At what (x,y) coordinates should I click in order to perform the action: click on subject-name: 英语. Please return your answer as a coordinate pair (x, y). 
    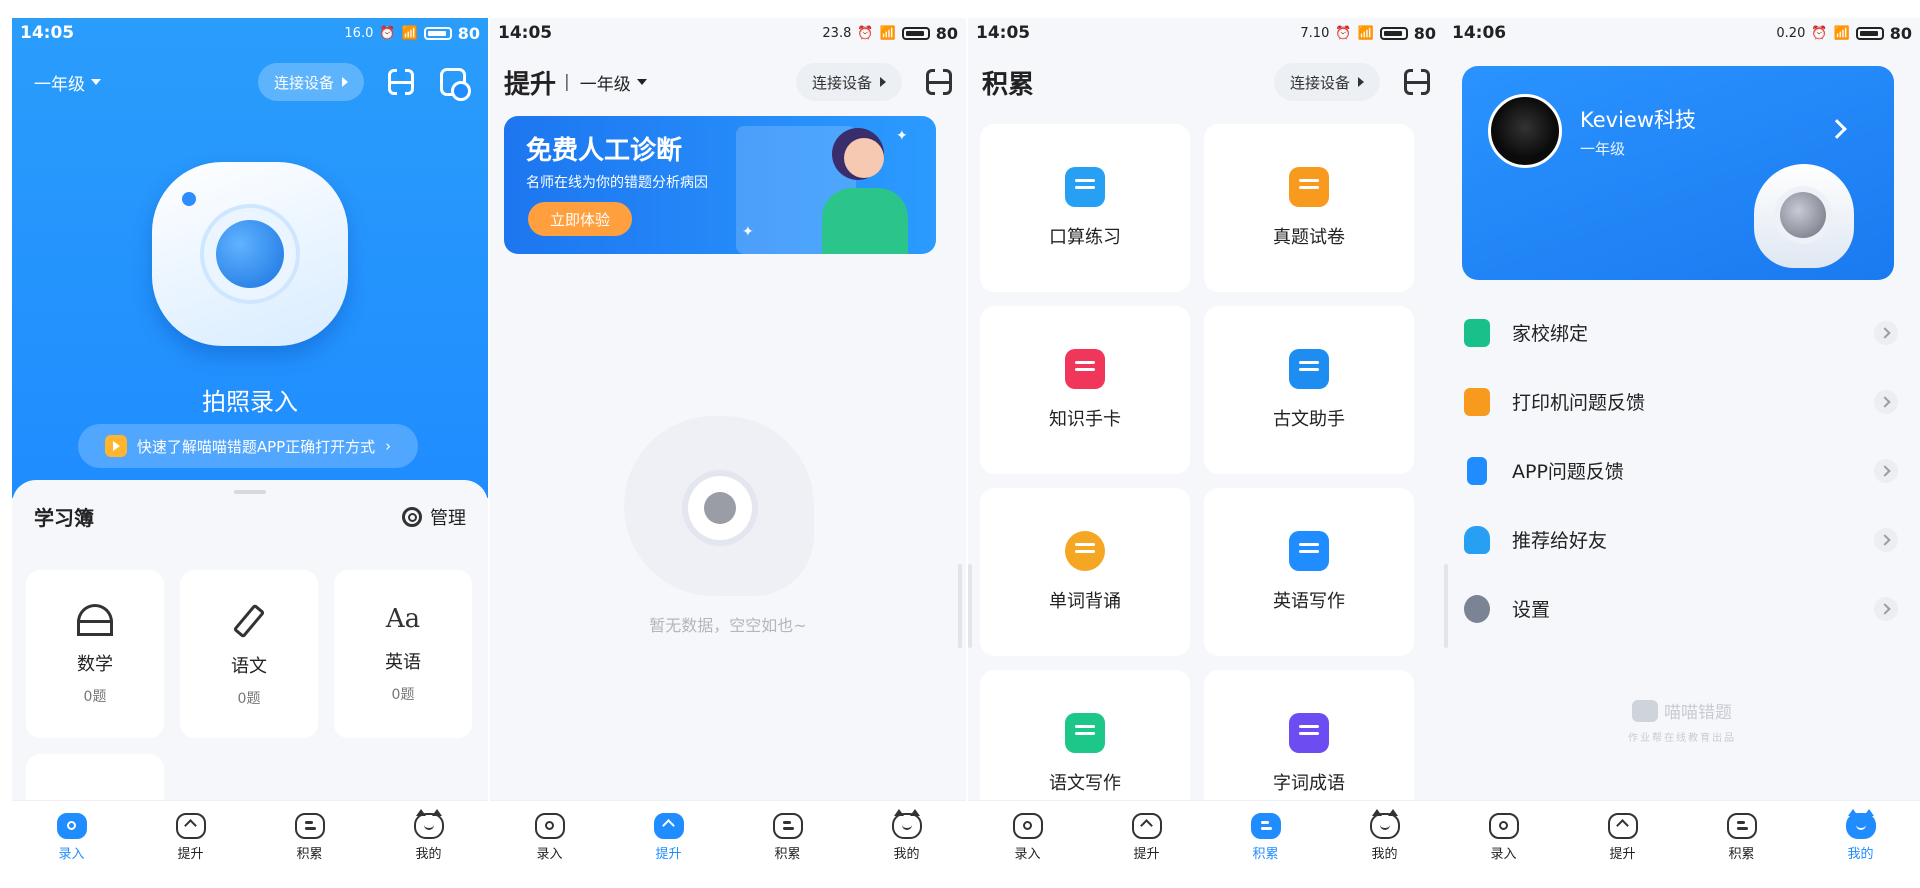
    Looking at the image, I should click on (403, 662).